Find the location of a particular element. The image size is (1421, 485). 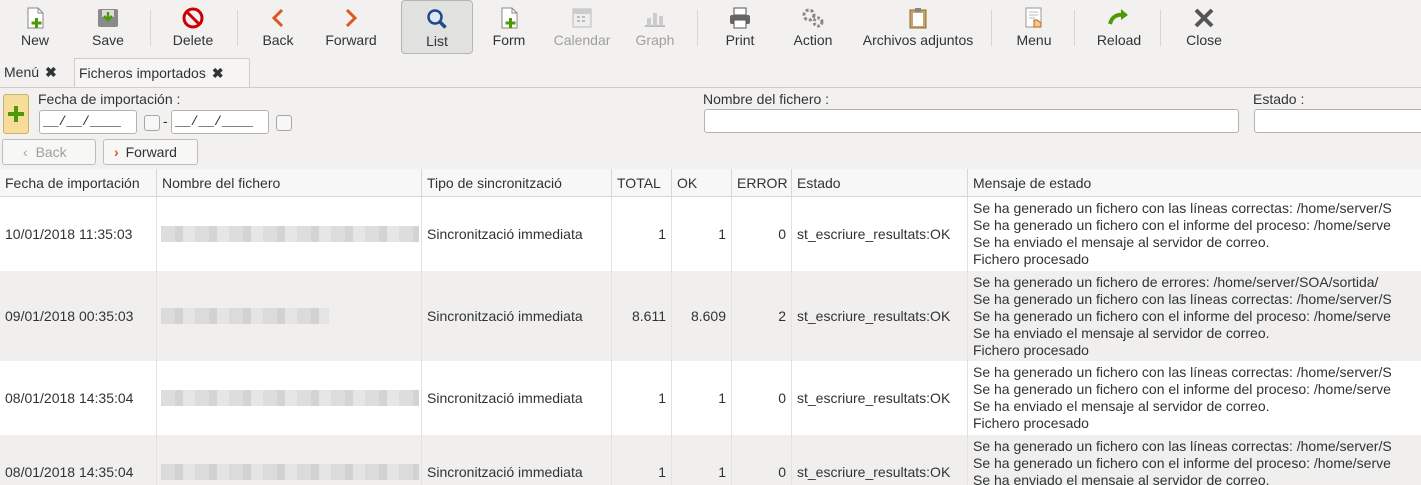

form-button: Form is located at coordinates (509, 28).